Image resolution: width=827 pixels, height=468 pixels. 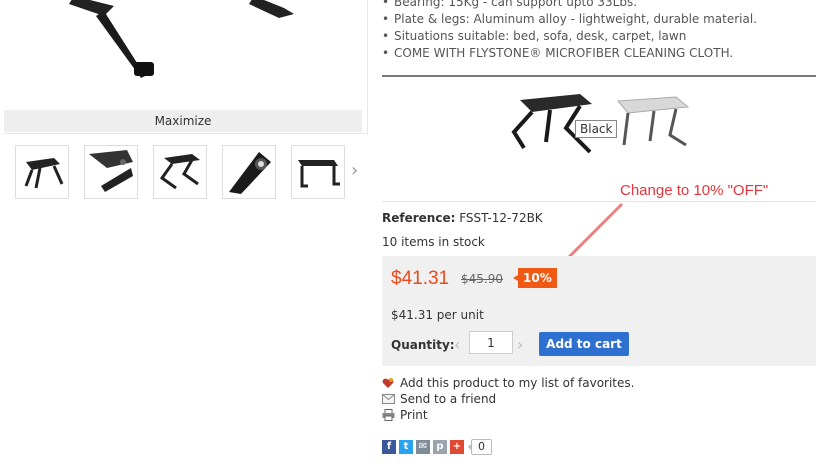 I want to click on google-plus-icon: +, so click(x=457, y=447).